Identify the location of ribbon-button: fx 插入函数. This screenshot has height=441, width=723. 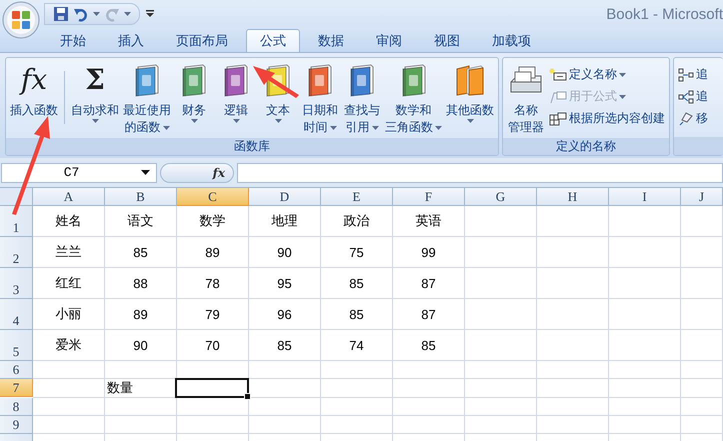
(34, 91).